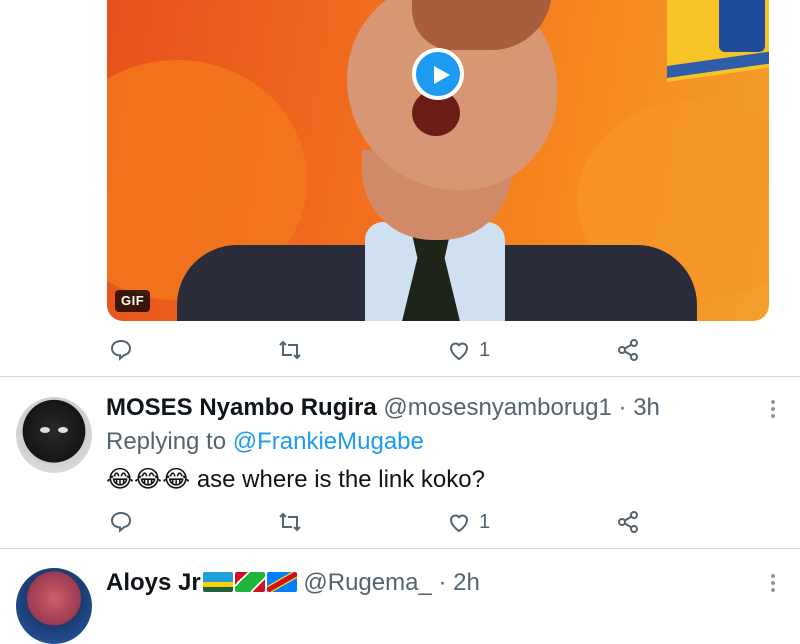  I want to click on gif-badge: GIF, so click(133, 301).